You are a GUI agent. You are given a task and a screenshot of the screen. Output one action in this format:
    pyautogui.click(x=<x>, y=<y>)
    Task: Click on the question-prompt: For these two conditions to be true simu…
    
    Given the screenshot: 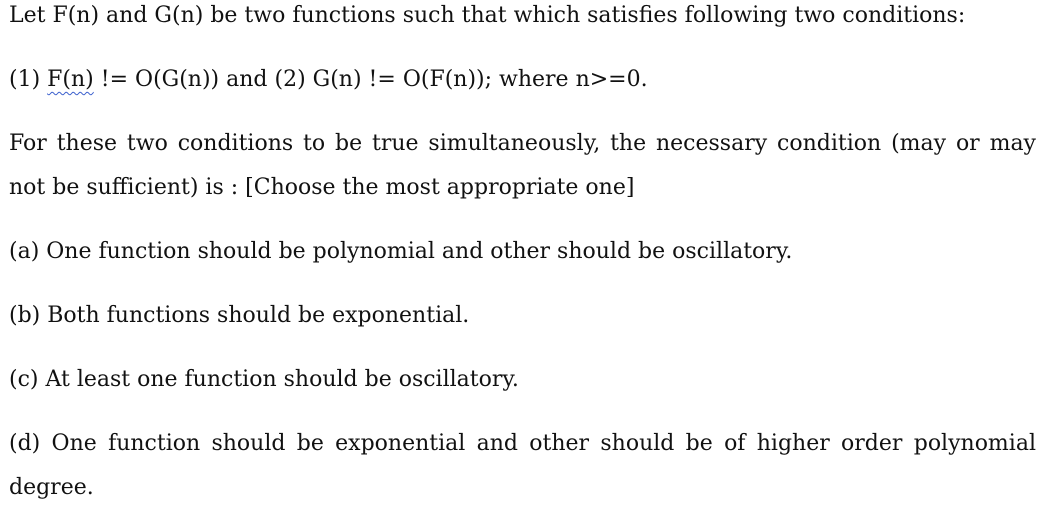 What is the action you would take?
    pyautogui.click(x=522, y=165)
    